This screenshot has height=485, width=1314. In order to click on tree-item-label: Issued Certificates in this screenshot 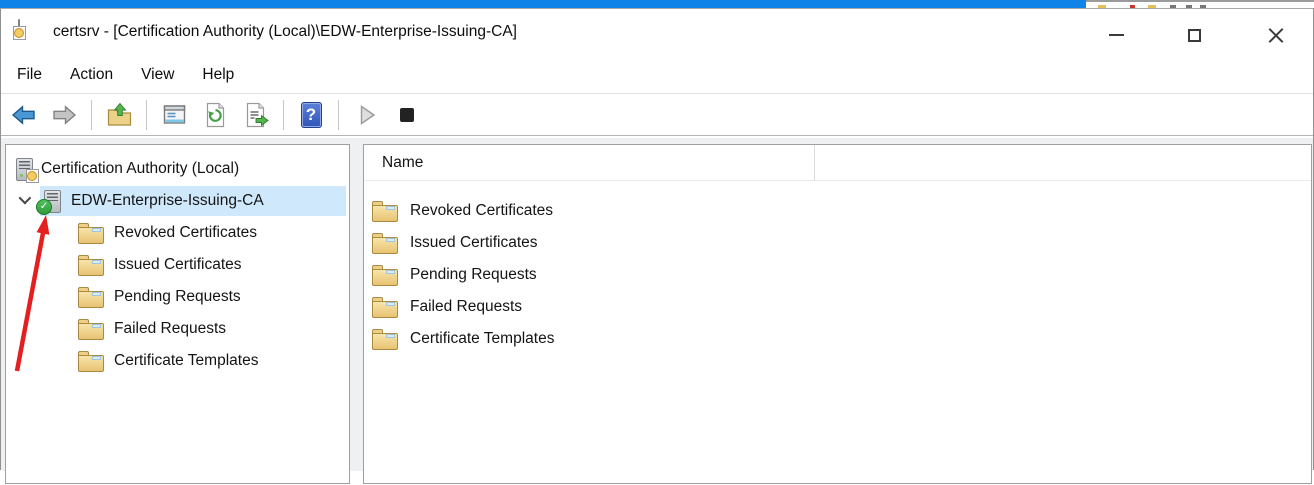, I will do `click(178, 264)`.